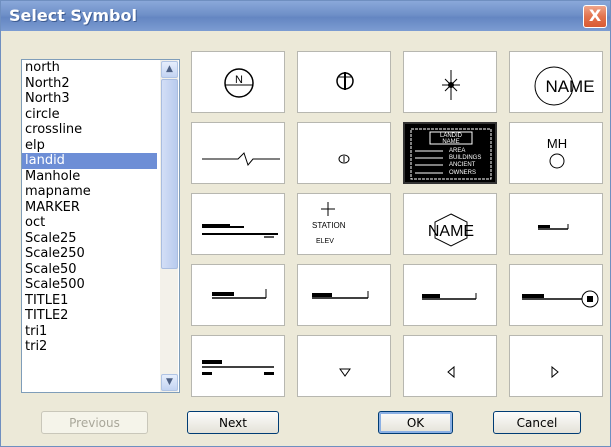 The height and width of the screenshot is (447, 611). What do you see at coordinates (89, 347) in the screenshot?
I see `list-item: tri2` at bounding box center [89, 347].